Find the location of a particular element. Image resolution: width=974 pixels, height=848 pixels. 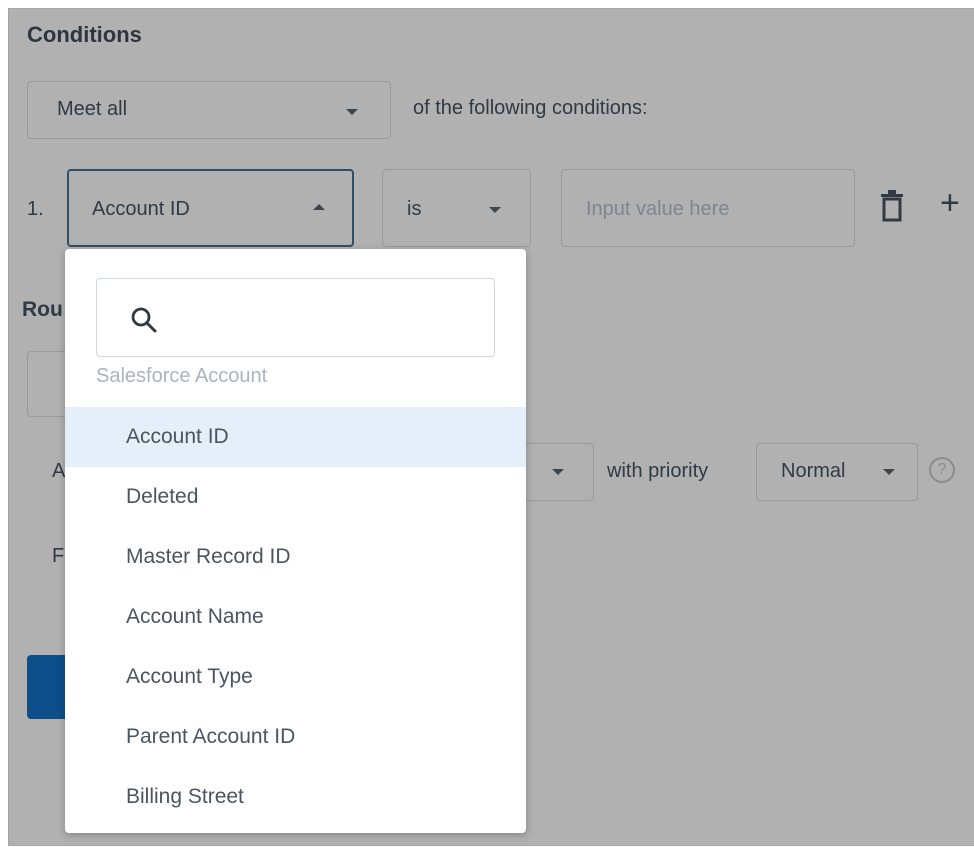

condition-field-select: Account ID is located at coordinates (210, 208).